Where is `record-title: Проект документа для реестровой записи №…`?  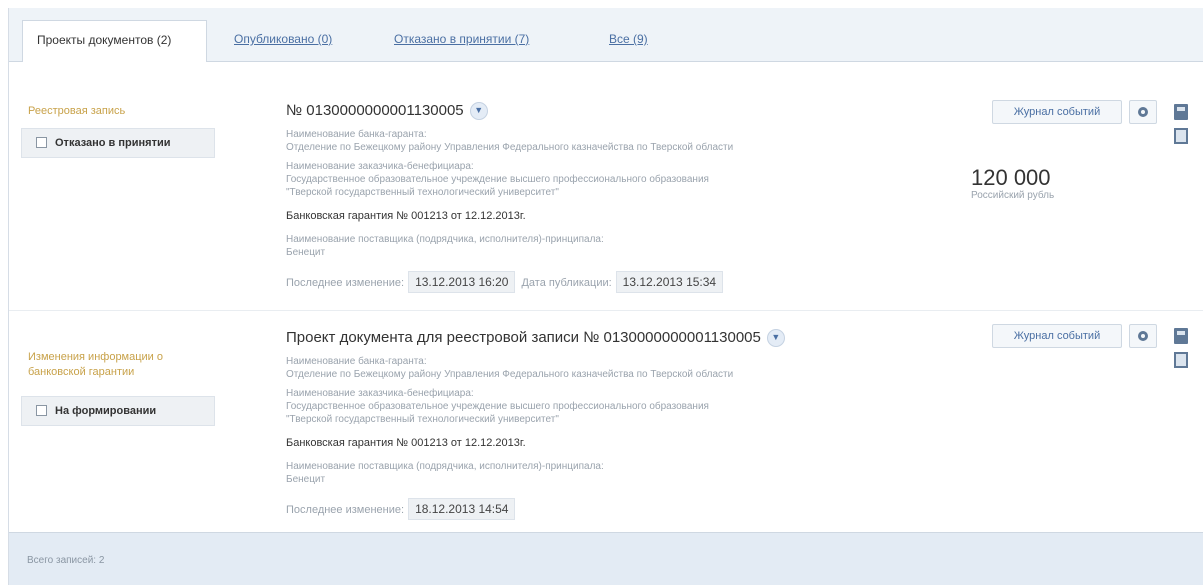
record-title: Проект документа для реестровой записи №… is located at coordinates (586, 338).